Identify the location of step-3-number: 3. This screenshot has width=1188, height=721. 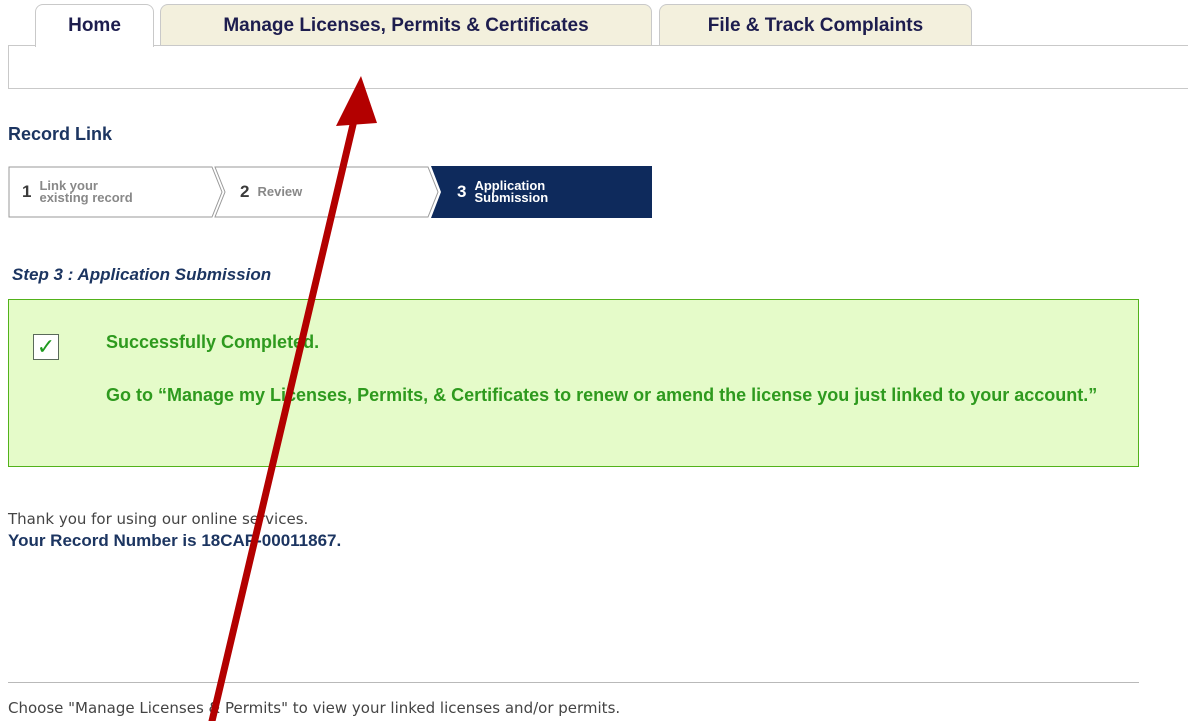
(462, 191).